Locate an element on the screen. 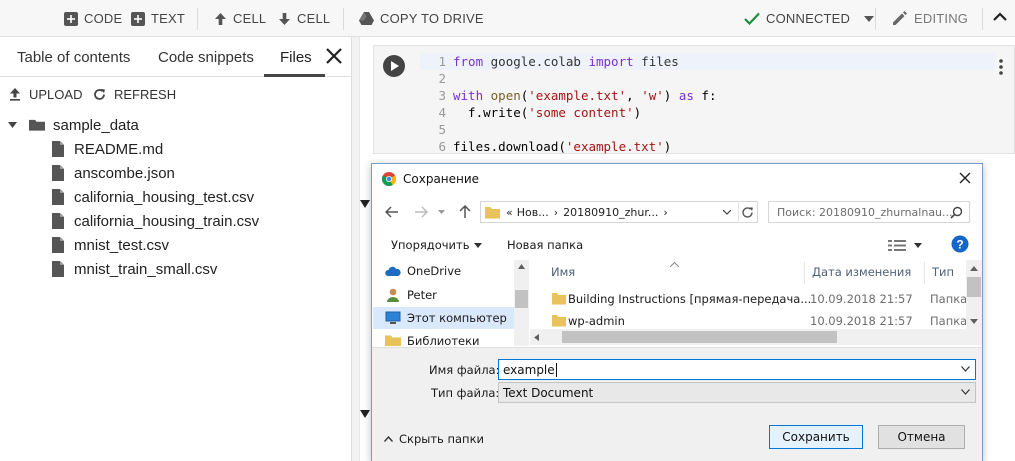 This screenshot has height=461, width=1015. save-button-label: Сохранить is located at coordinates (816, 437).